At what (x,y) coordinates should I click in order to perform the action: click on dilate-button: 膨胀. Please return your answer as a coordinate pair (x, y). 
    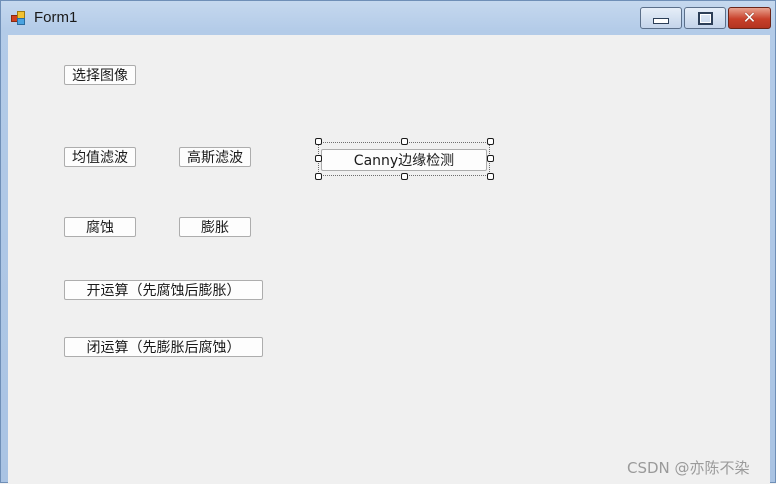
    Looking at the image, I should click on (215, 227).